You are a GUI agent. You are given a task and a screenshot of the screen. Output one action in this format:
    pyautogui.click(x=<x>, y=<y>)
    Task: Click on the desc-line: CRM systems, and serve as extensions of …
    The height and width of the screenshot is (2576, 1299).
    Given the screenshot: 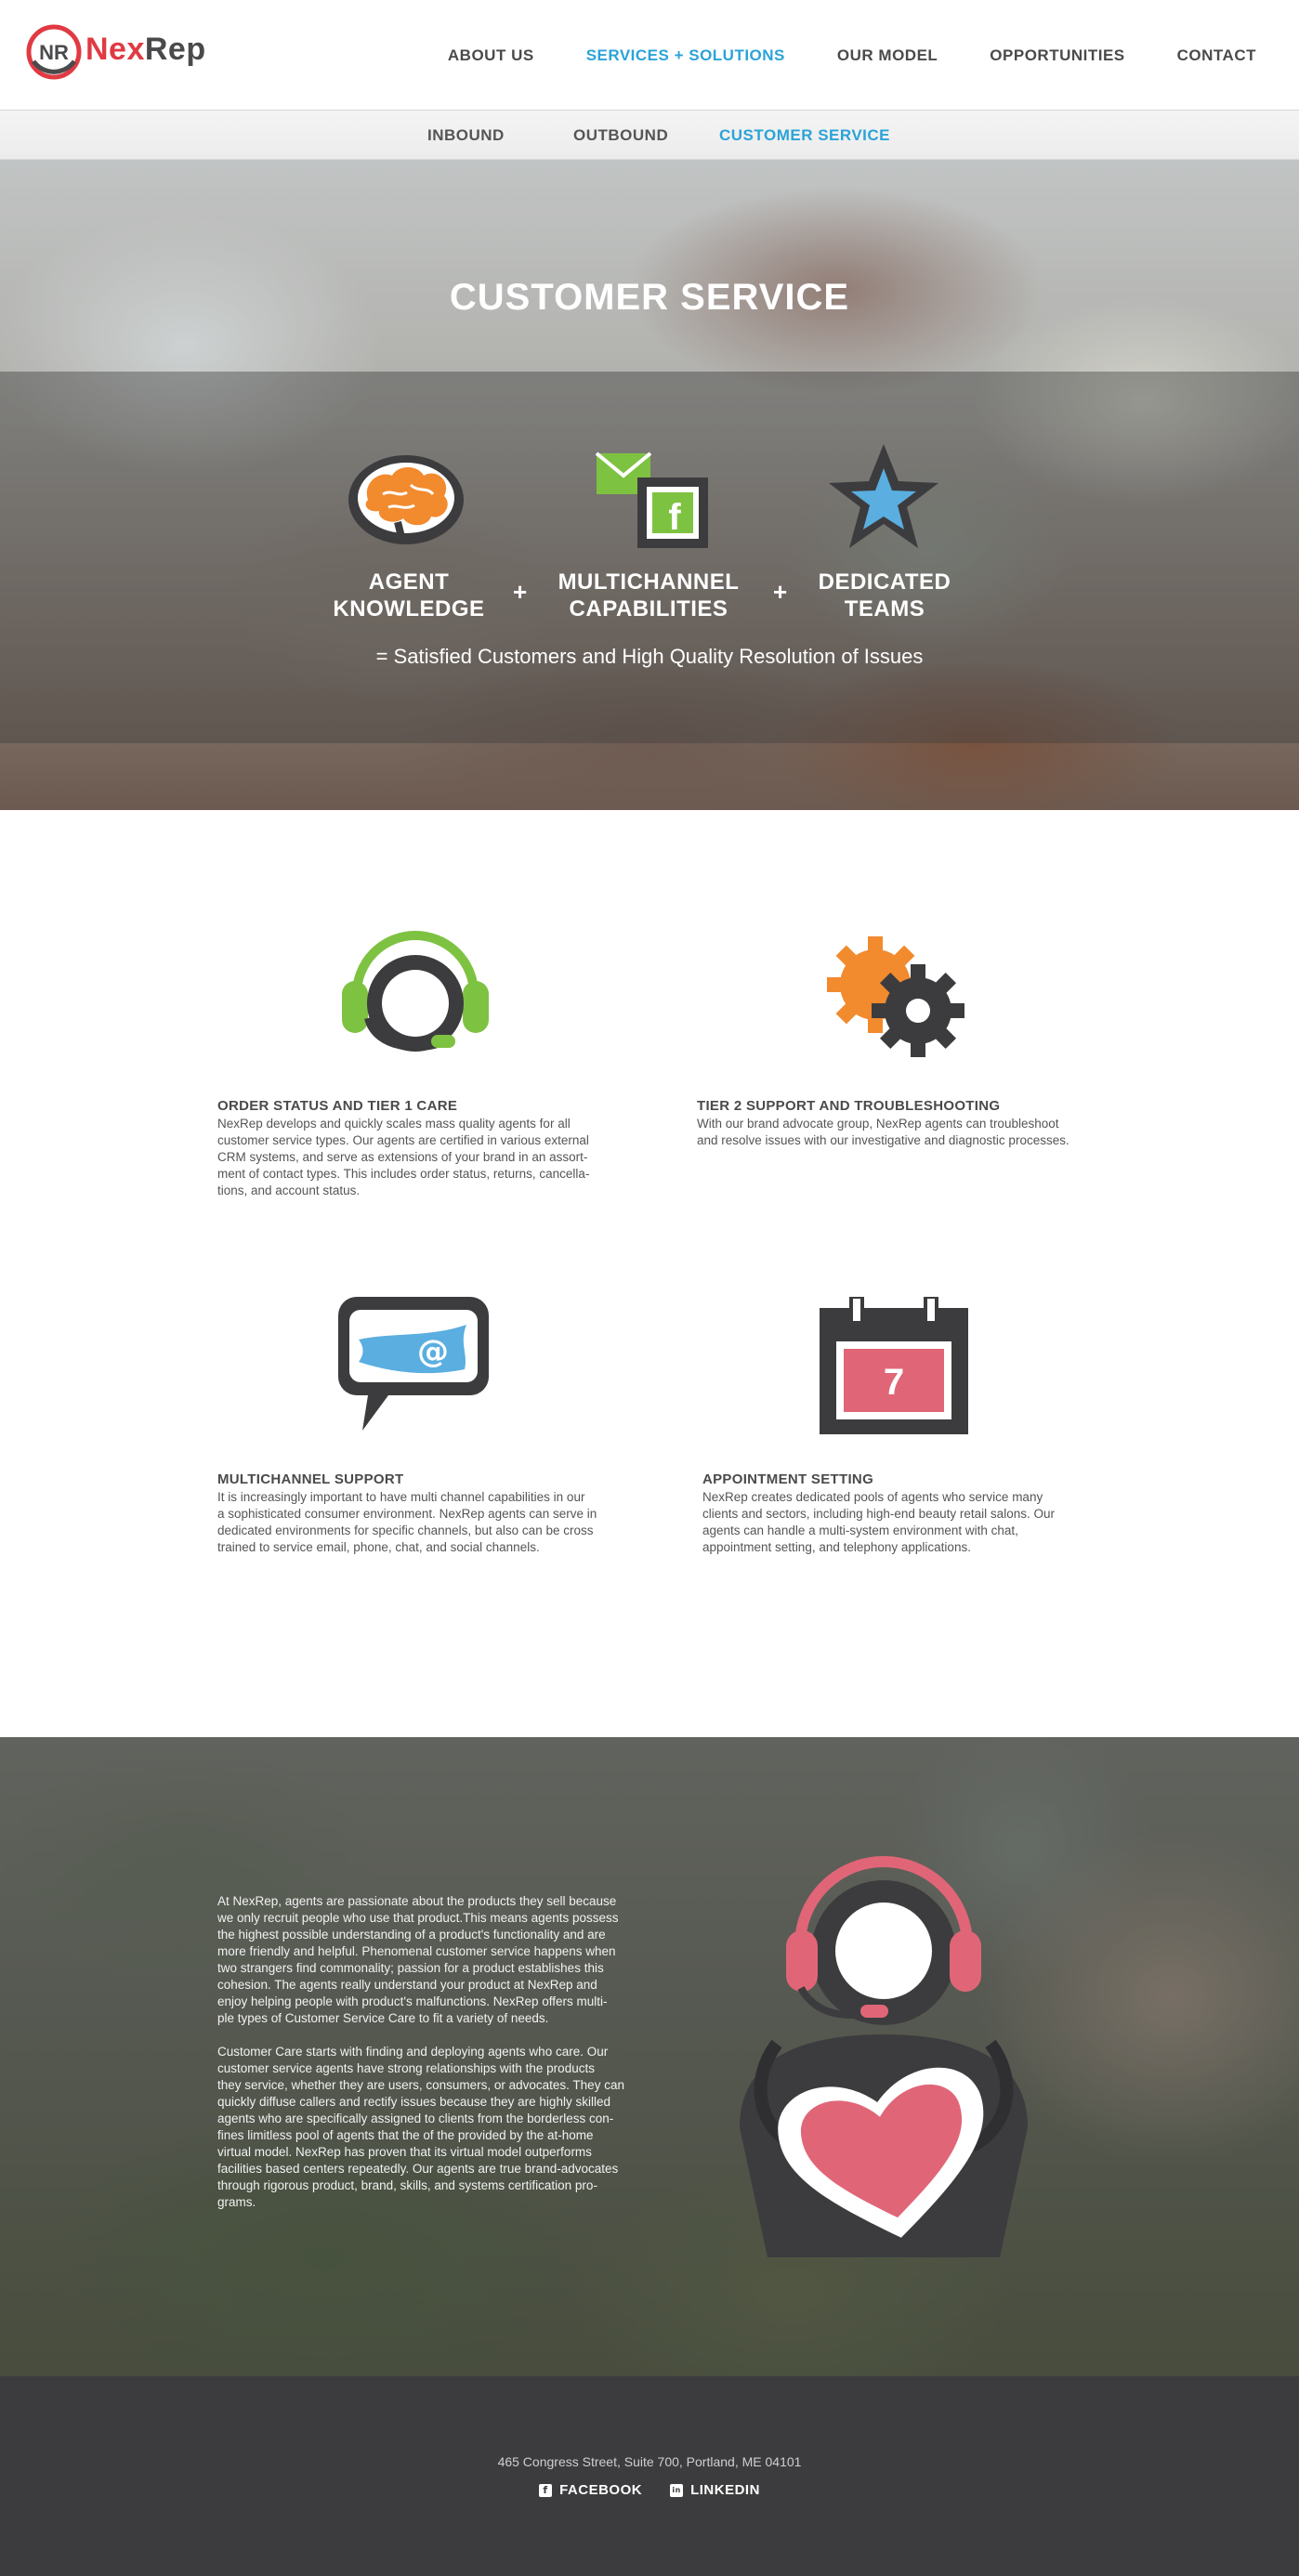 What is the action you would take?
    pyautogui.click(x=402, y=1157)
    